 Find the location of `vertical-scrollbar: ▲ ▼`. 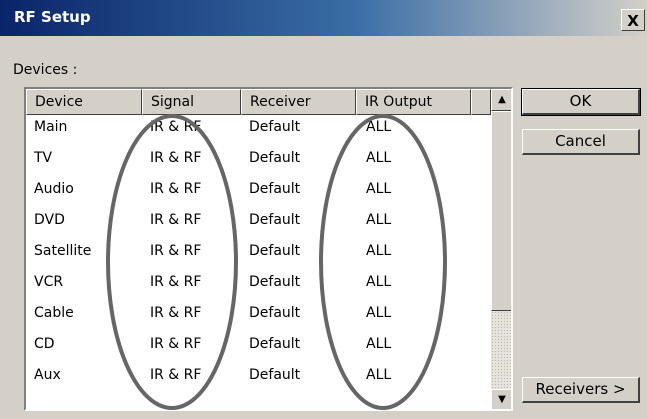

vertical-scrollbar: ▲ ▼ is located at coordinates (501, 249).